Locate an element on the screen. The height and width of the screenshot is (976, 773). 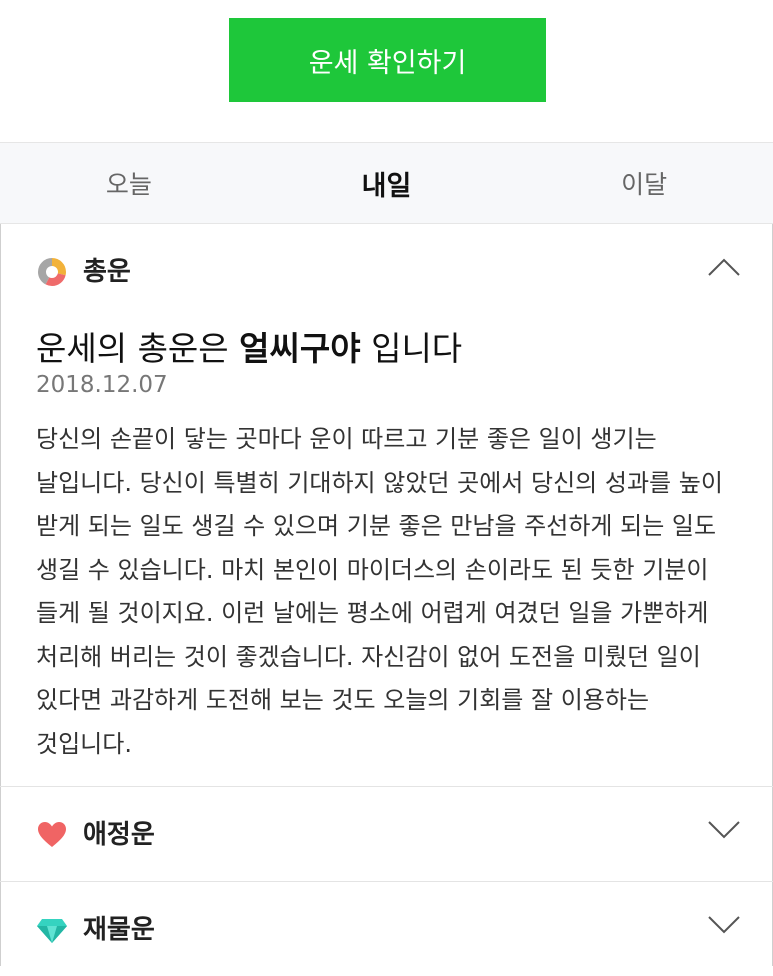
fortune-headline: 운세의 총운은 얼씨구야 입니다 is located at coordinates (249, 346).